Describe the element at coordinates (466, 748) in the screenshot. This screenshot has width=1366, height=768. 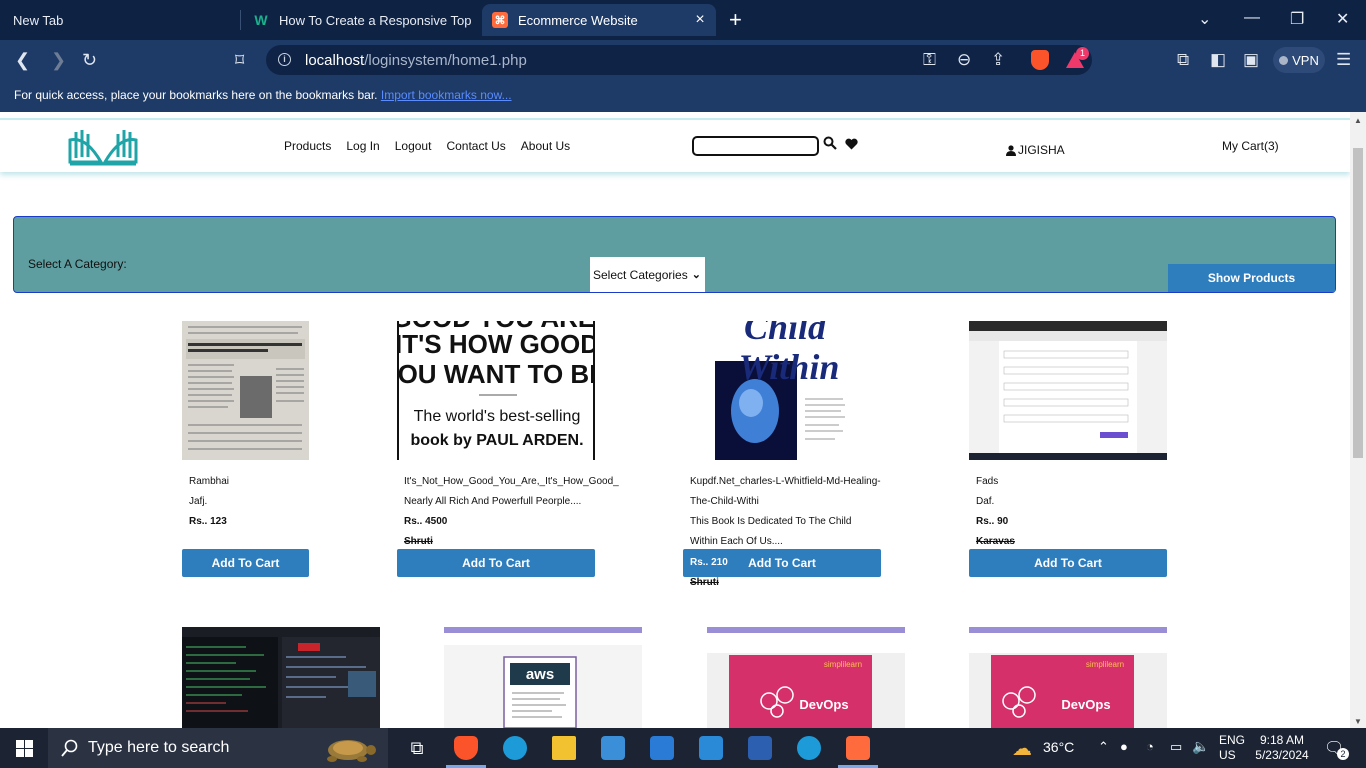
I see `brave-taskbar-icon` at that location.